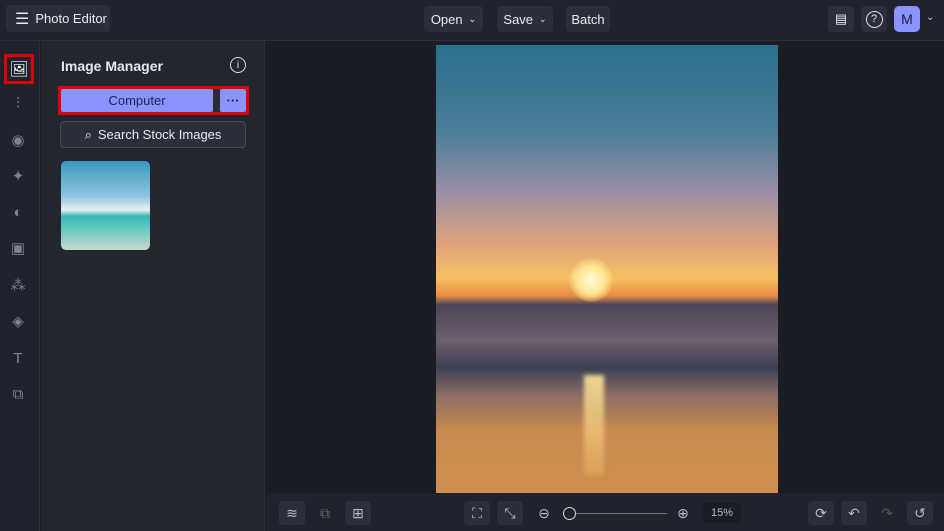  What do you see at coordinates (233, 100) in the screenshot?
I see `more-options-button: ···` at bounding box center [233, 100].